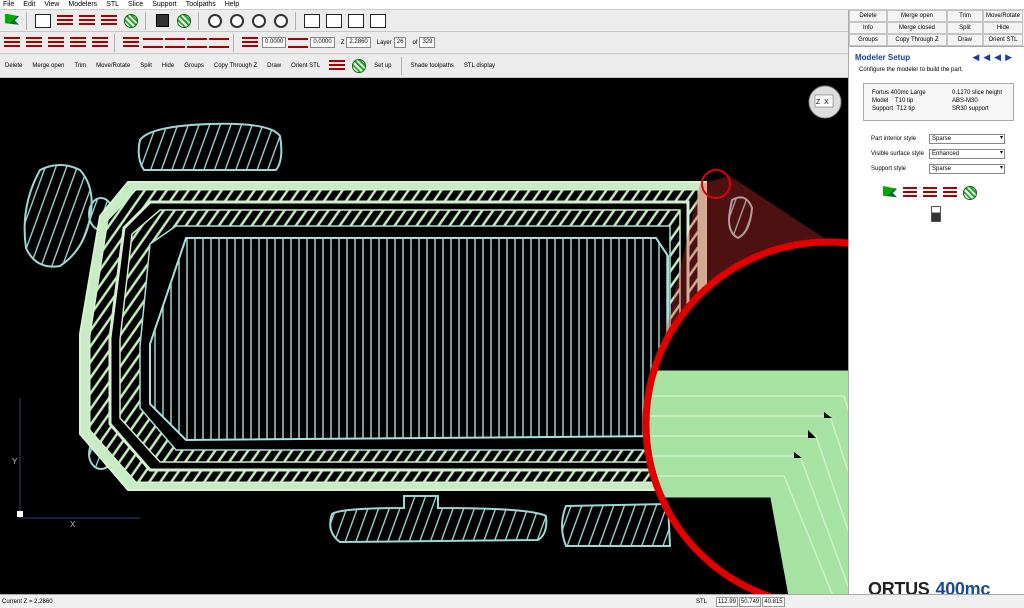  Describe the element at coordinates (43, 21) in the screenshot. I see `stl-pencil-button` at that location.